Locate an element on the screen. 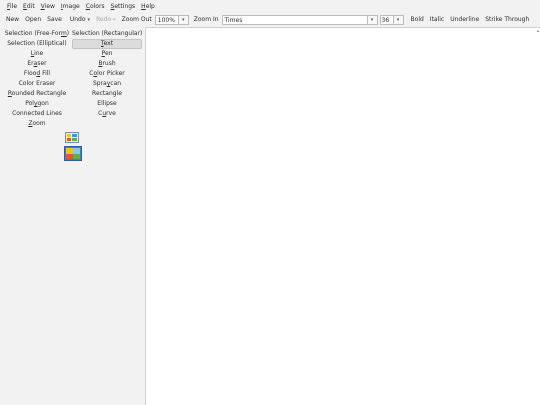  tool-label-part: oom is located at coordinates (39, 123).